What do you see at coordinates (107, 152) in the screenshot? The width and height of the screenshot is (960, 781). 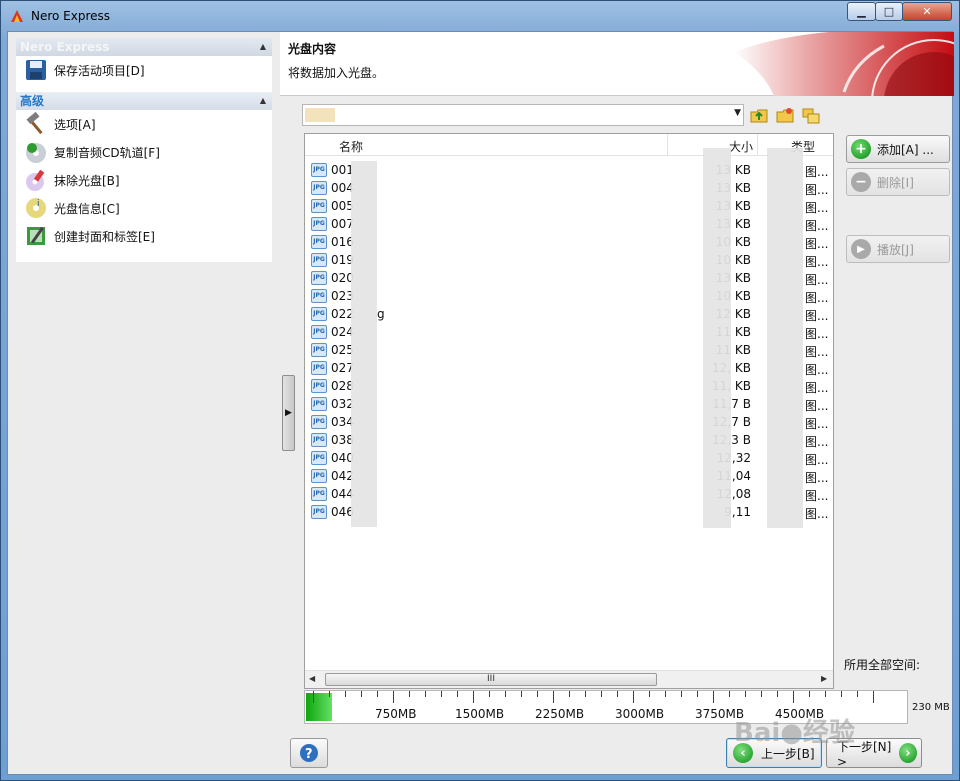 I see `task-label: 复制音频CD轨道[F]` at bounding box center [107, 152].